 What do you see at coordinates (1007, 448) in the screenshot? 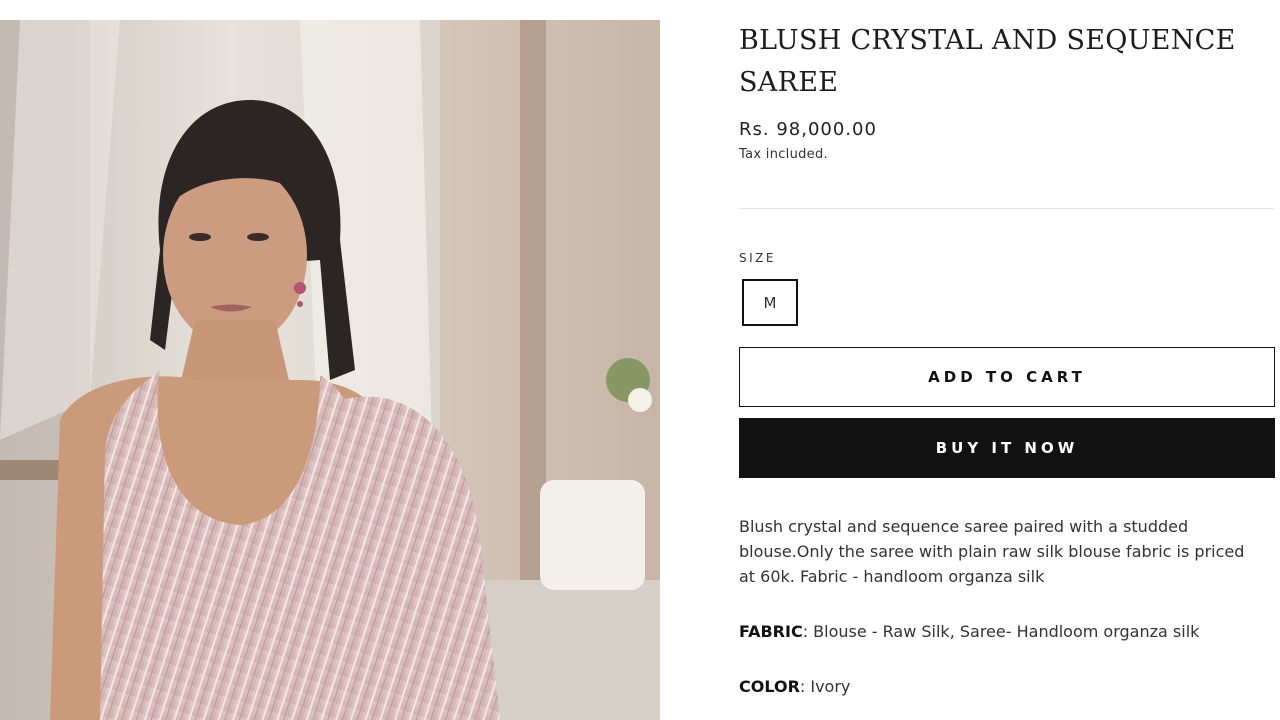
I see `buy-it-now-button: BUY IT NOW` at bounding box center [1007, 448].